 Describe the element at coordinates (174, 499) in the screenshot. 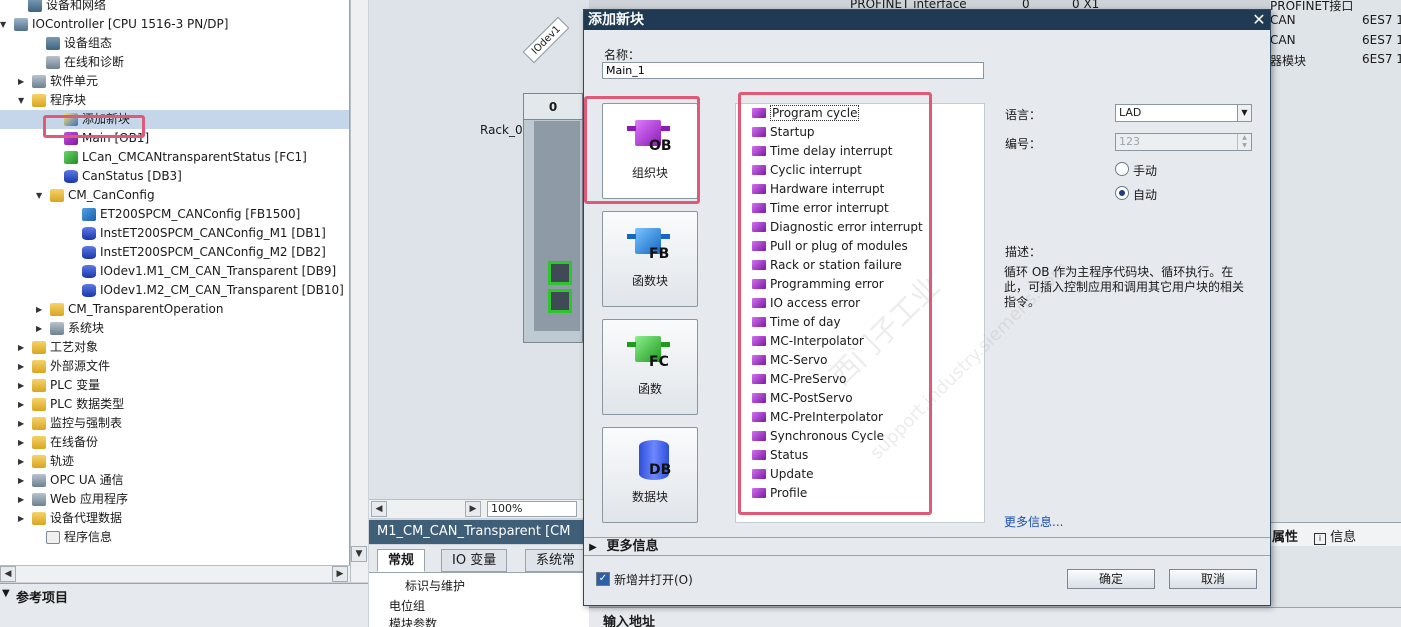

I see `tree-item: ▶ Web 应用程序` at that location.